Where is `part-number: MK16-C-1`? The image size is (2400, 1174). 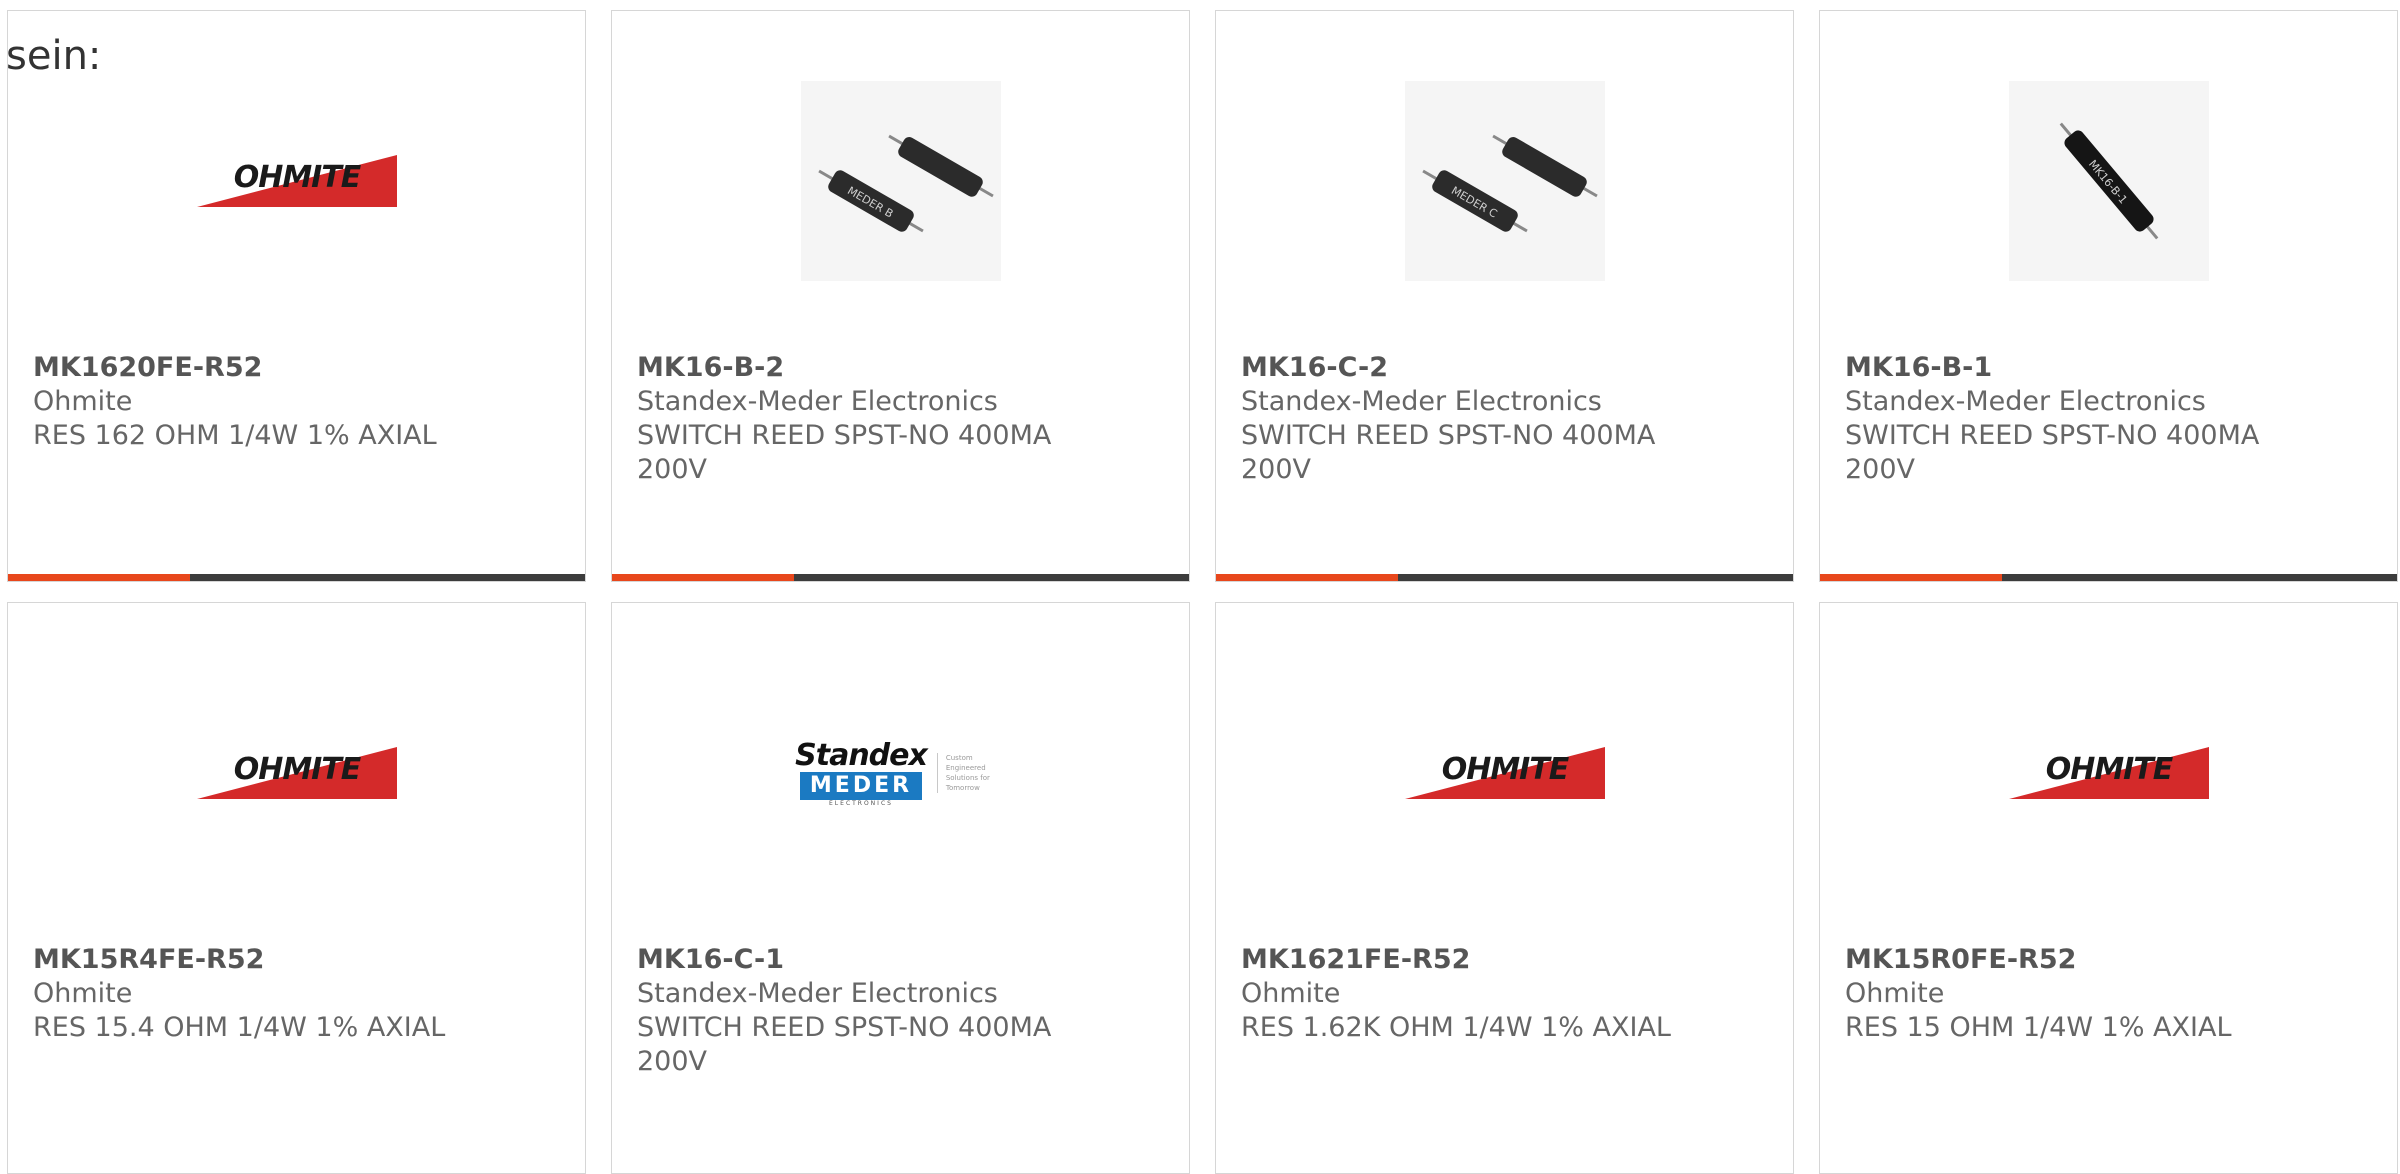
part-number: MK16-C-1 is located at coordinates (857, 960).